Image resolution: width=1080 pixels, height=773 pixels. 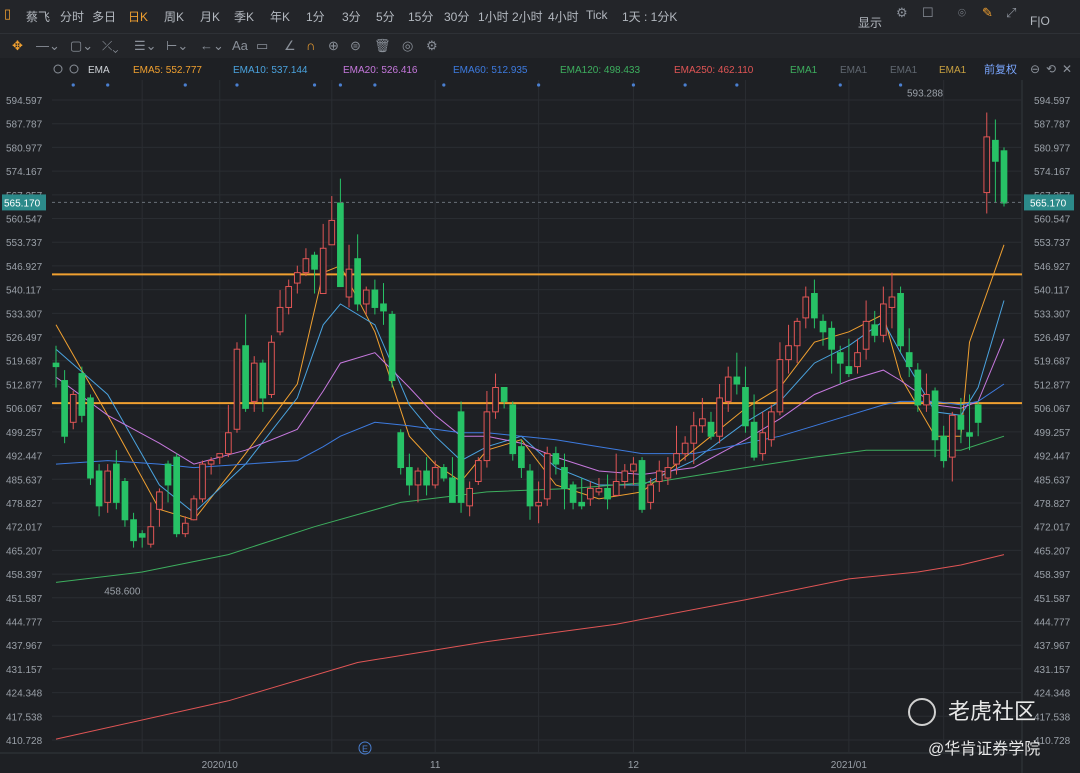 What do you see at coordinates (407, 46) in the screenshot?
I see `eye-icon: ◎` at bounding box center [407, 46].